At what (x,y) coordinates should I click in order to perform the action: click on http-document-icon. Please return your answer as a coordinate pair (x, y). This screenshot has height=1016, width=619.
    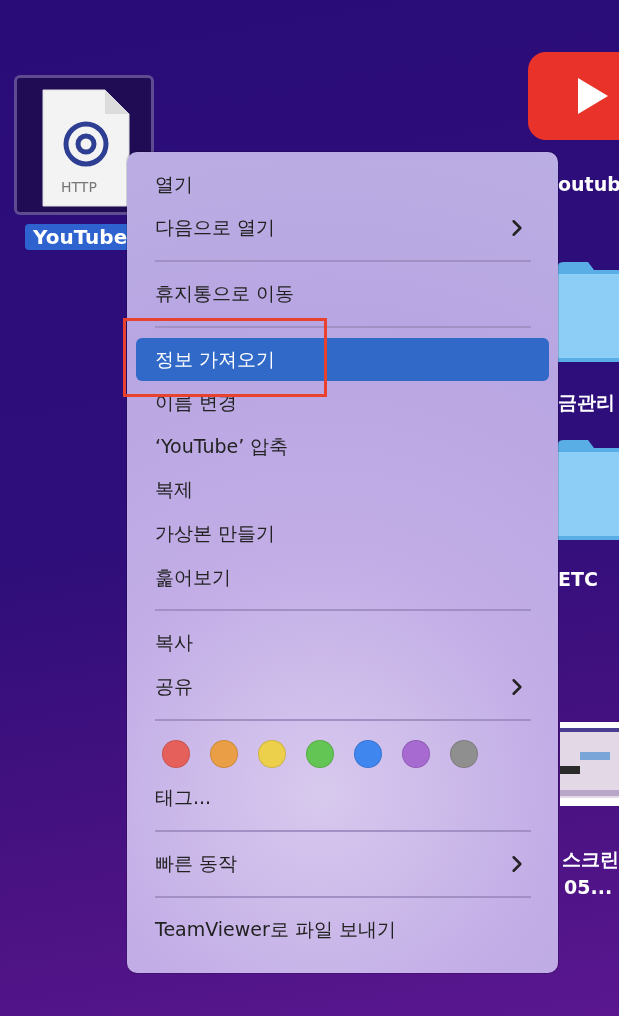
    Looking at the image, I should click on (86, 148).